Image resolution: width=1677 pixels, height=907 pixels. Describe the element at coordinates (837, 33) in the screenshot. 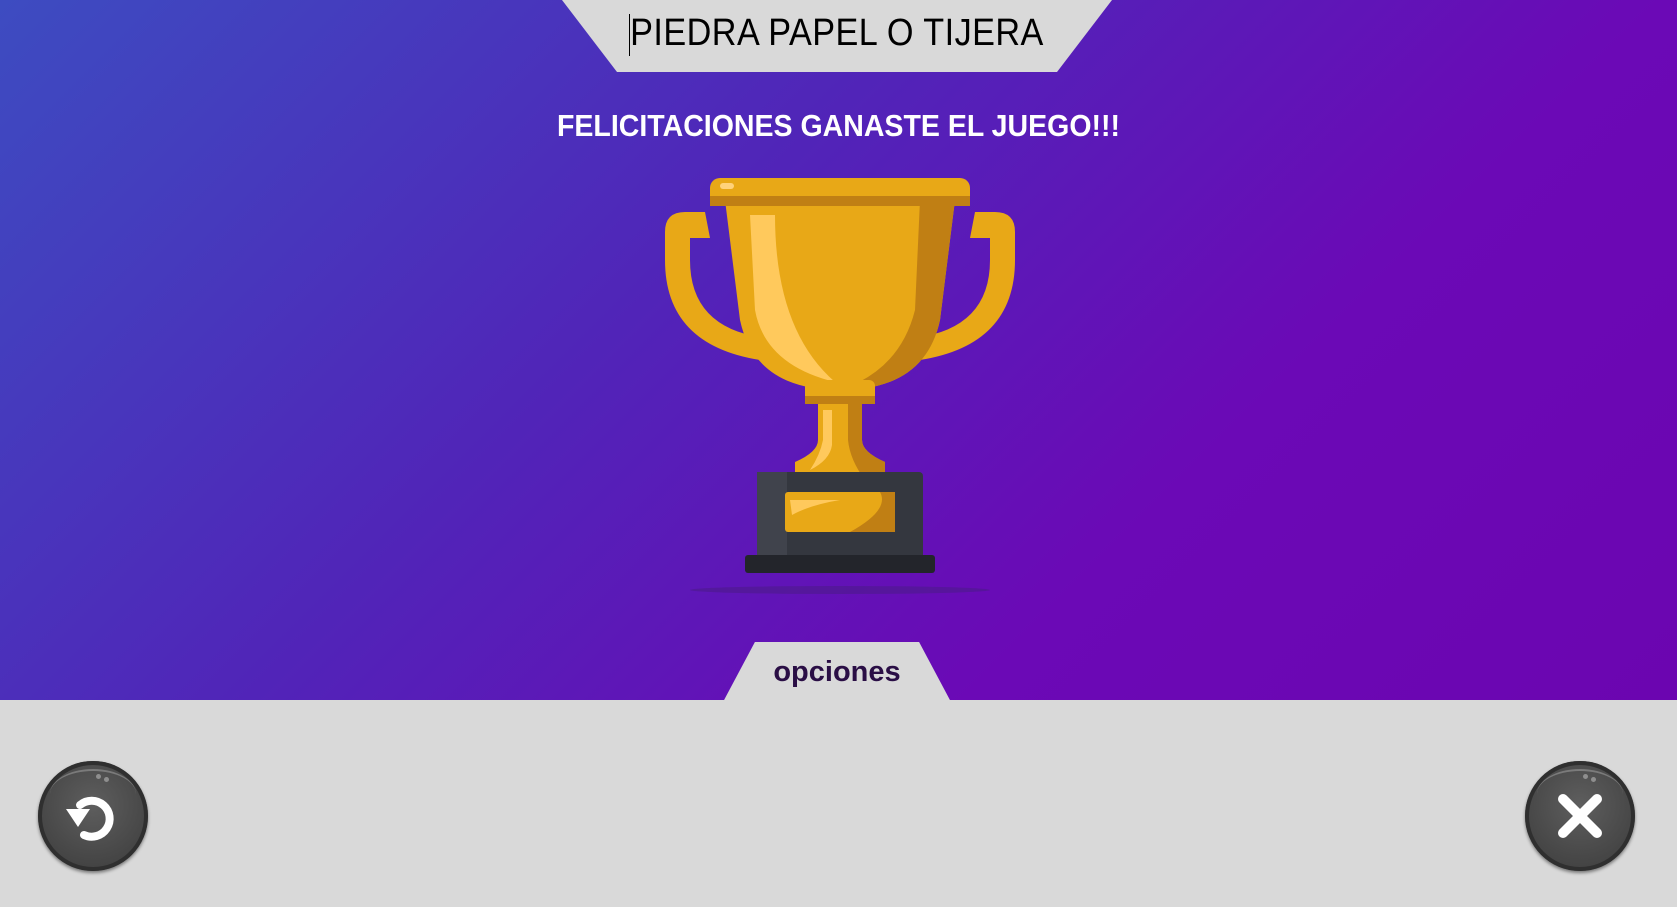

I see `game-title: PIEDRA PAPEL O TIJERA` at that location.